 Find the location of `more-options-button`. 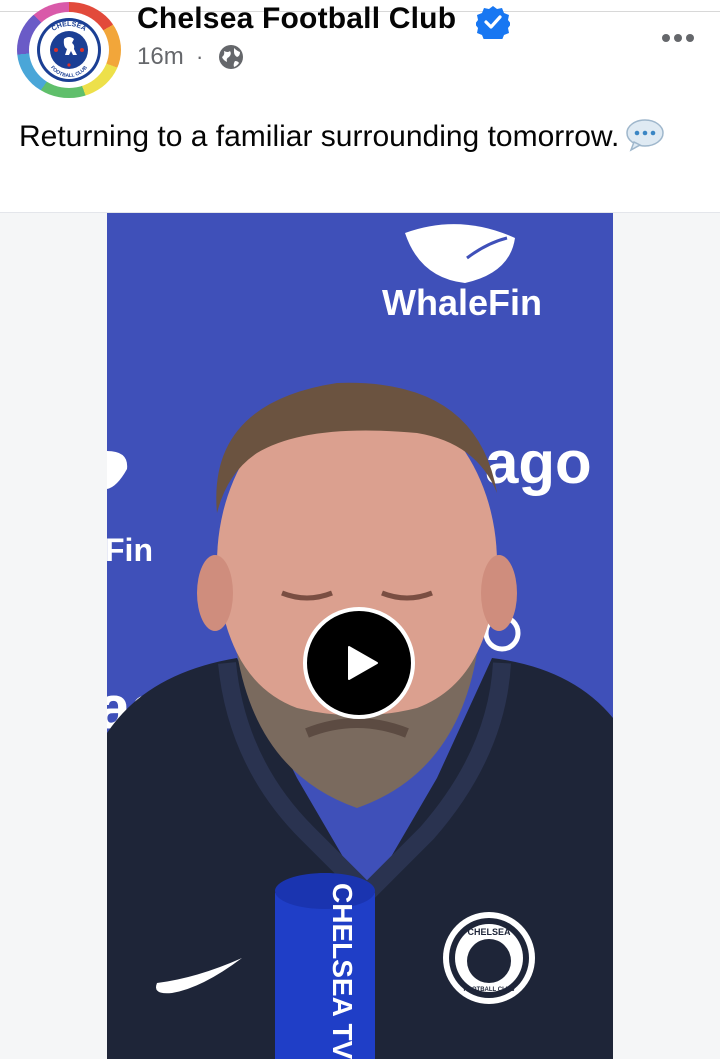

more-options-button is located at coordinates (678, 38).